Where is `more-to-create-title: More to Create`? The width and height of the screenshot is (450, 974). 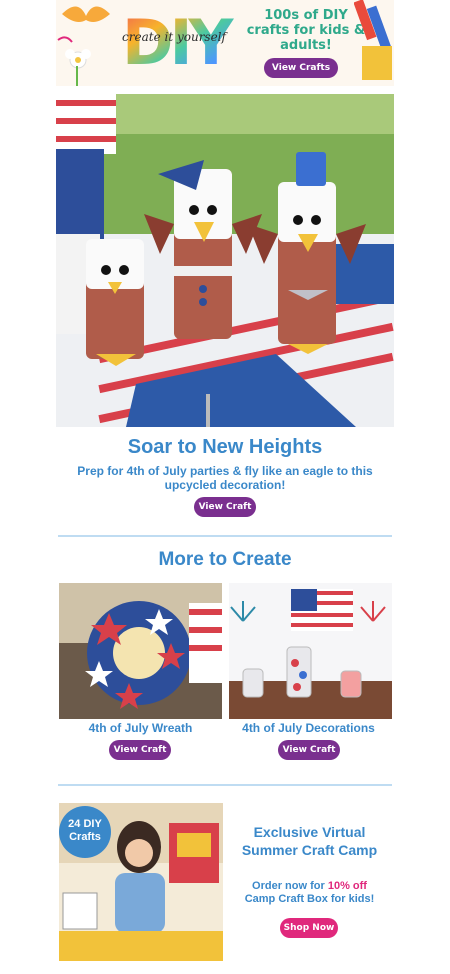
more-to-create-title: More to Create is located at coordinates (225, 559).